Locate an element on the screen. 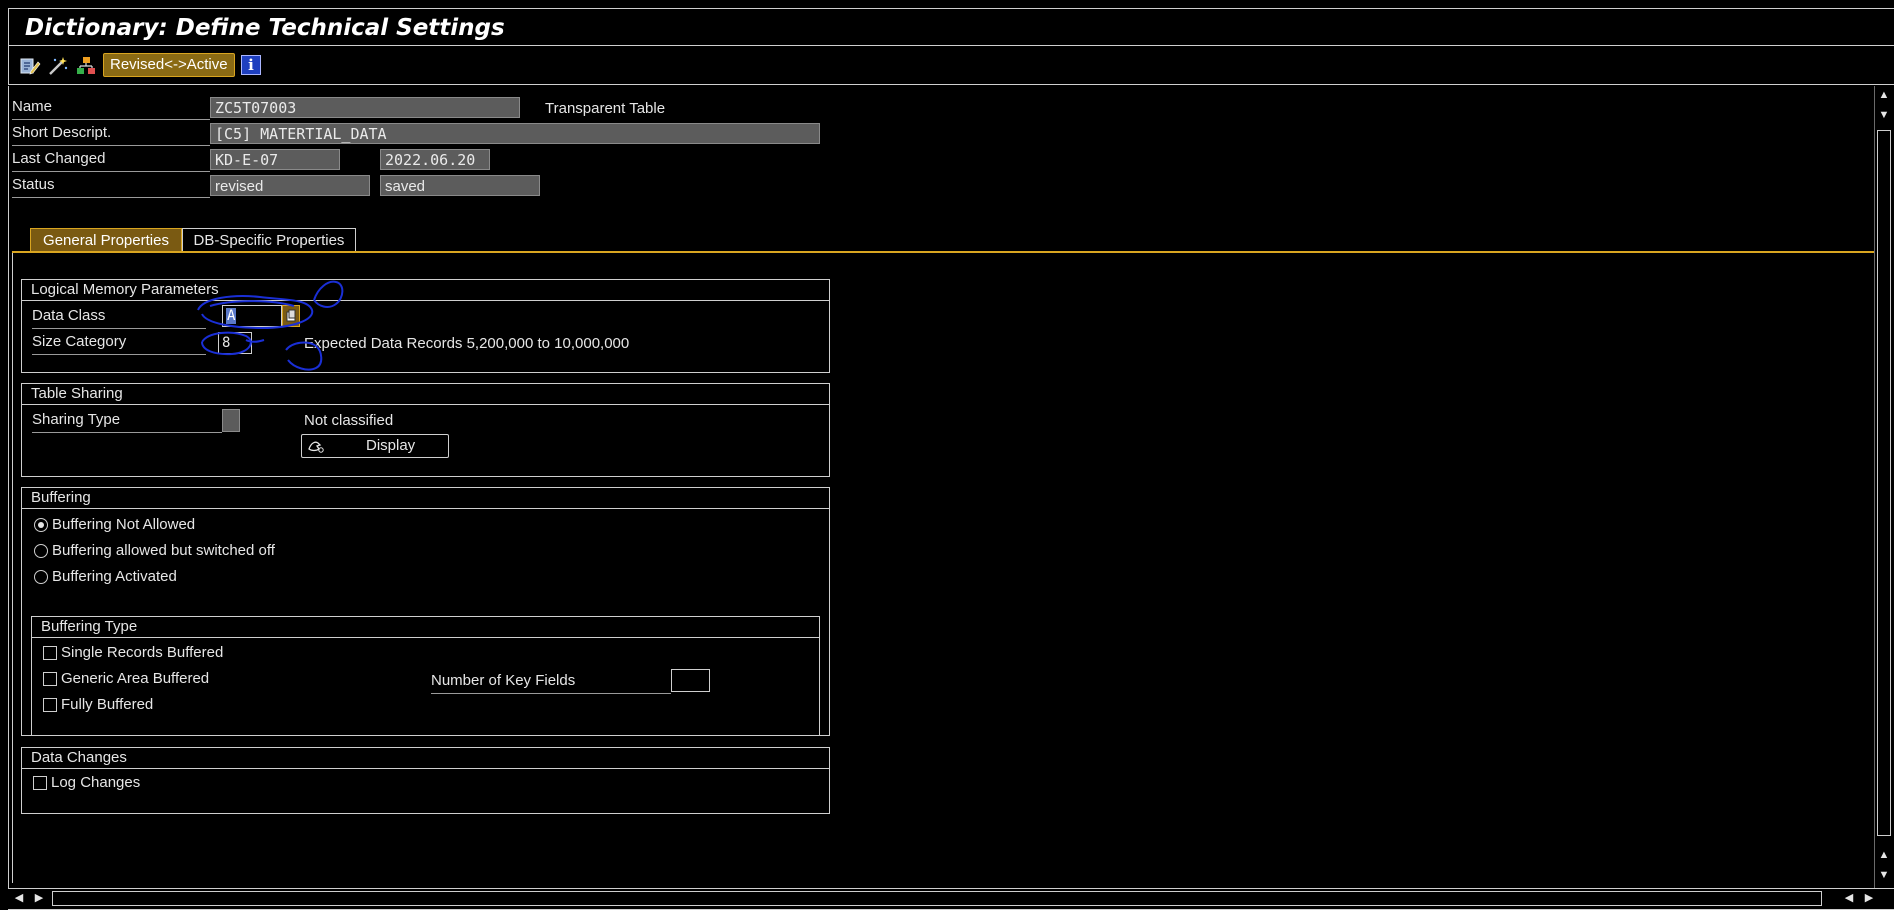 Image resolution: width=1894 pixels, height=910 pixels. data-changes-group: Data Changes is located at coordinates (425, 780).